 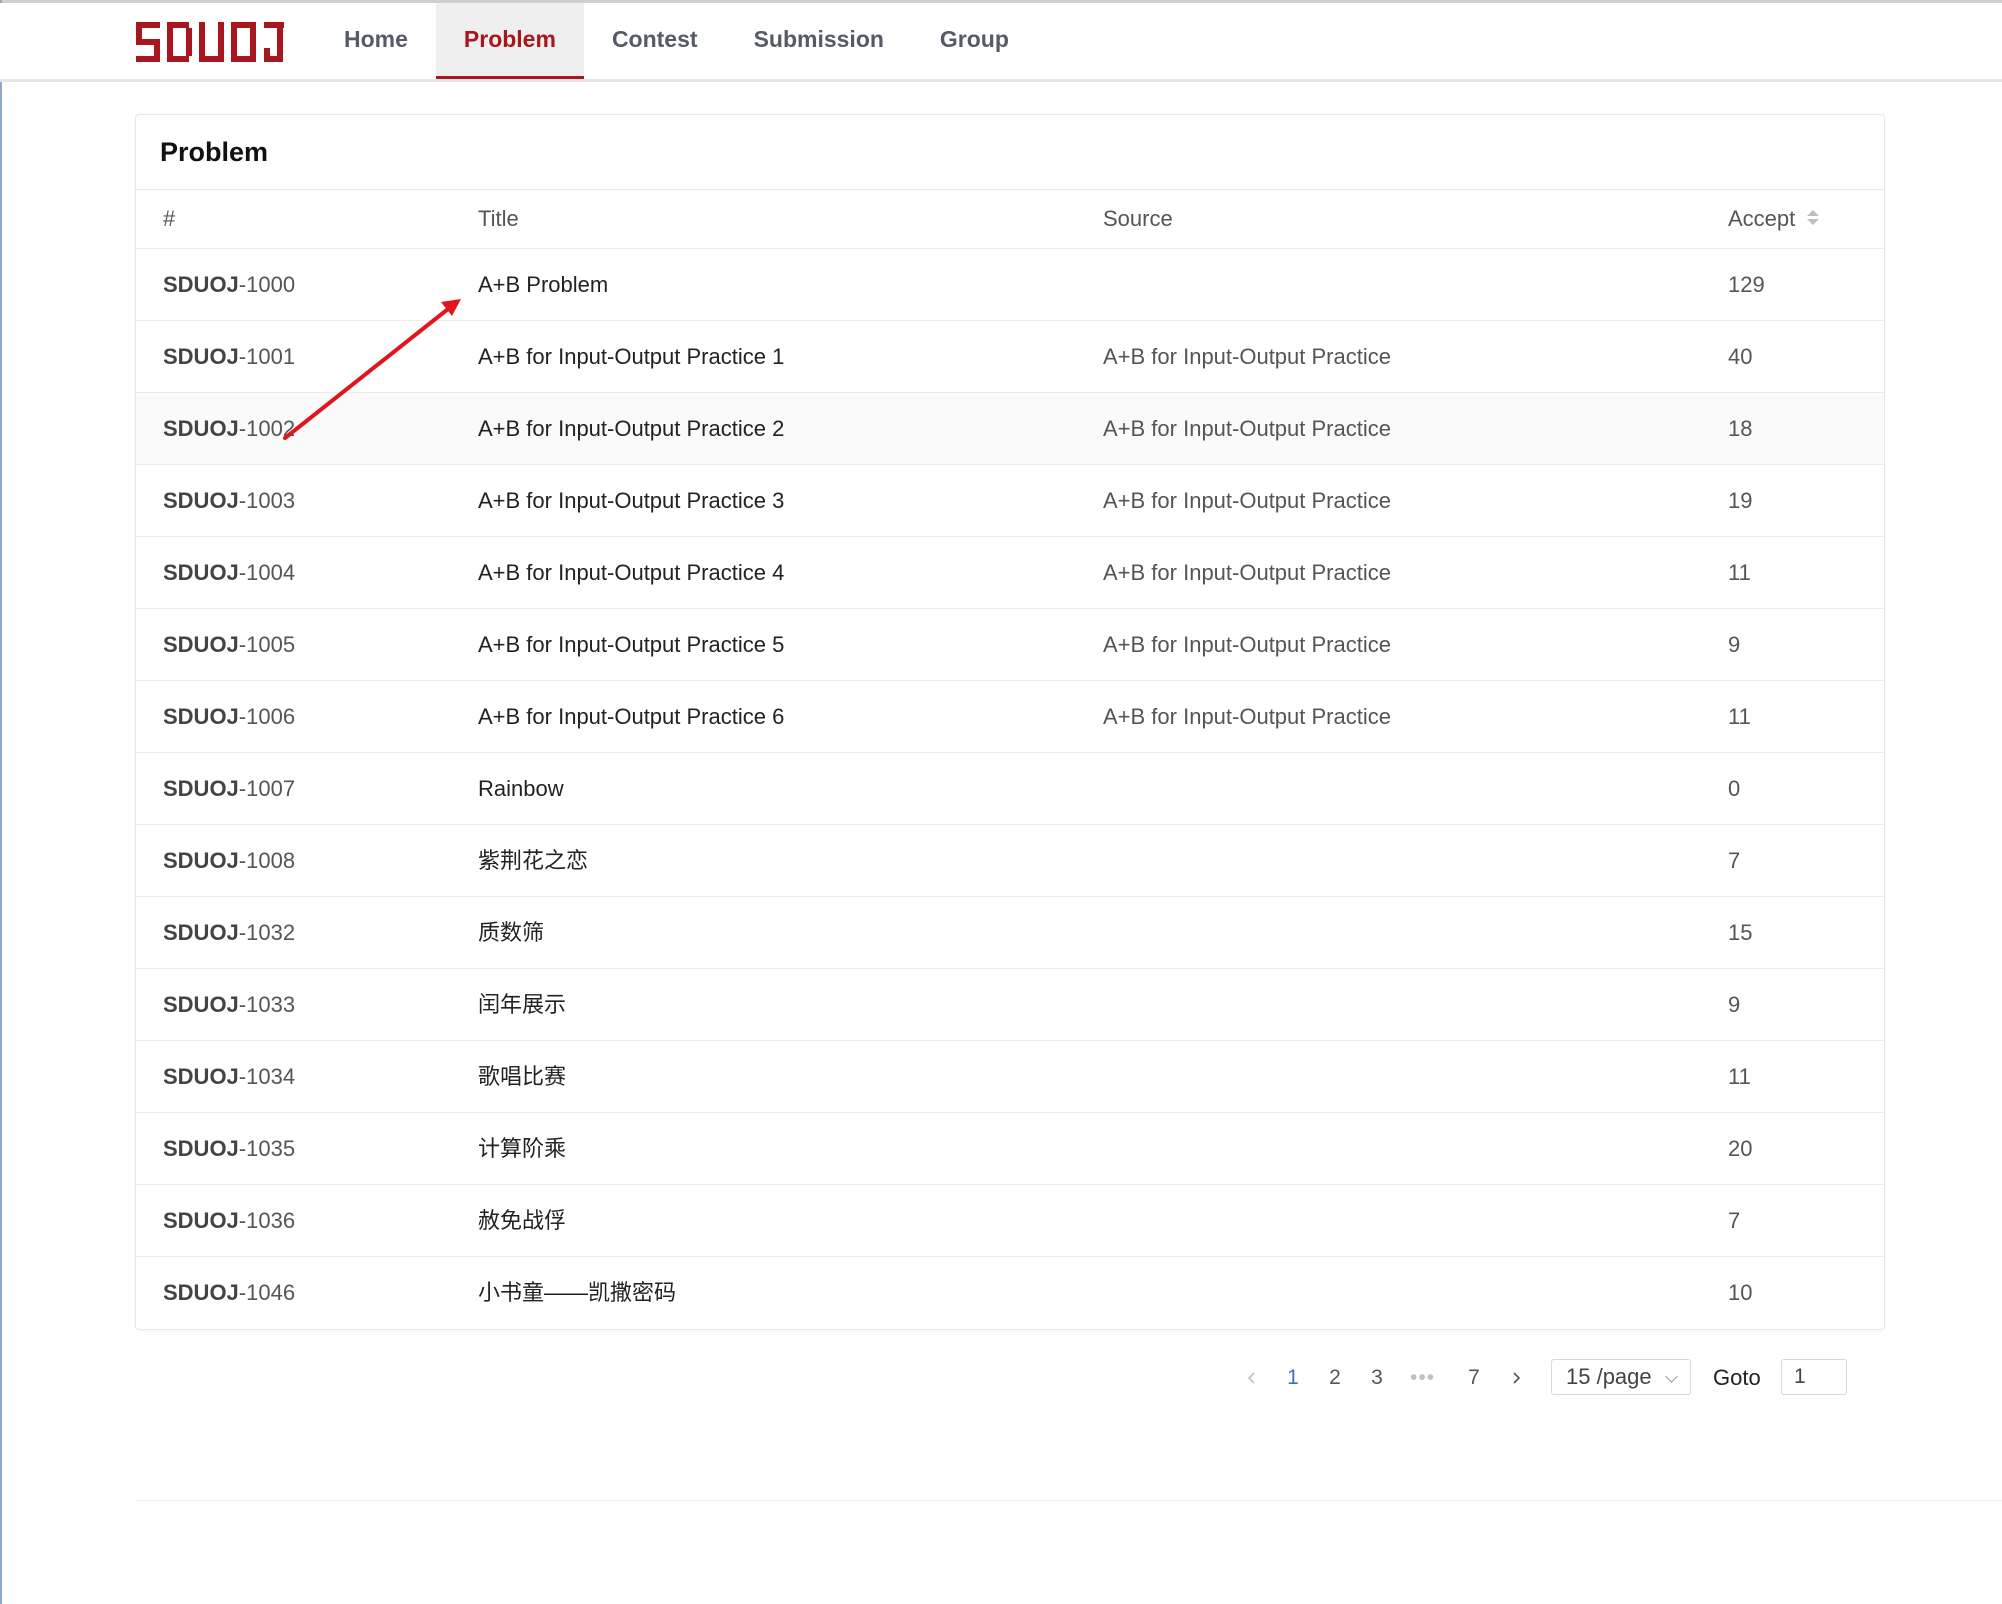 I want to click on column-header-accept: Accept, so click(x=1774, y=219).